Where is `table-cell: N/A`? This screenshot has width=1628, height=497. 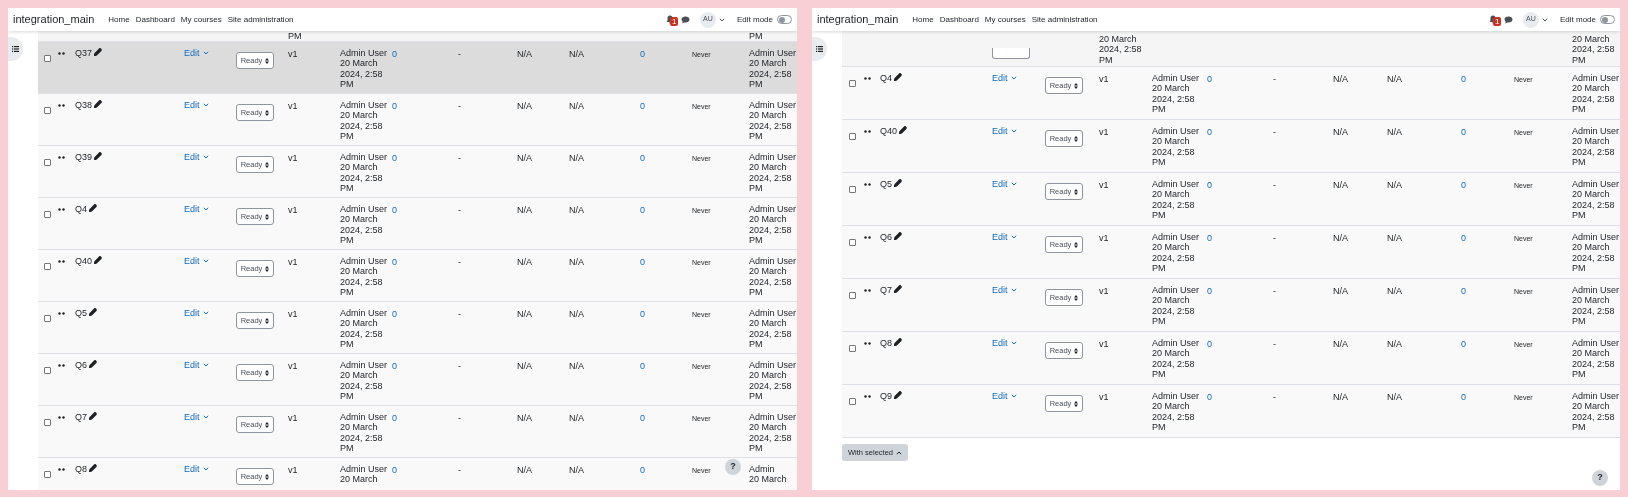
table-cell: N/A is located at coordinates (576, 262).